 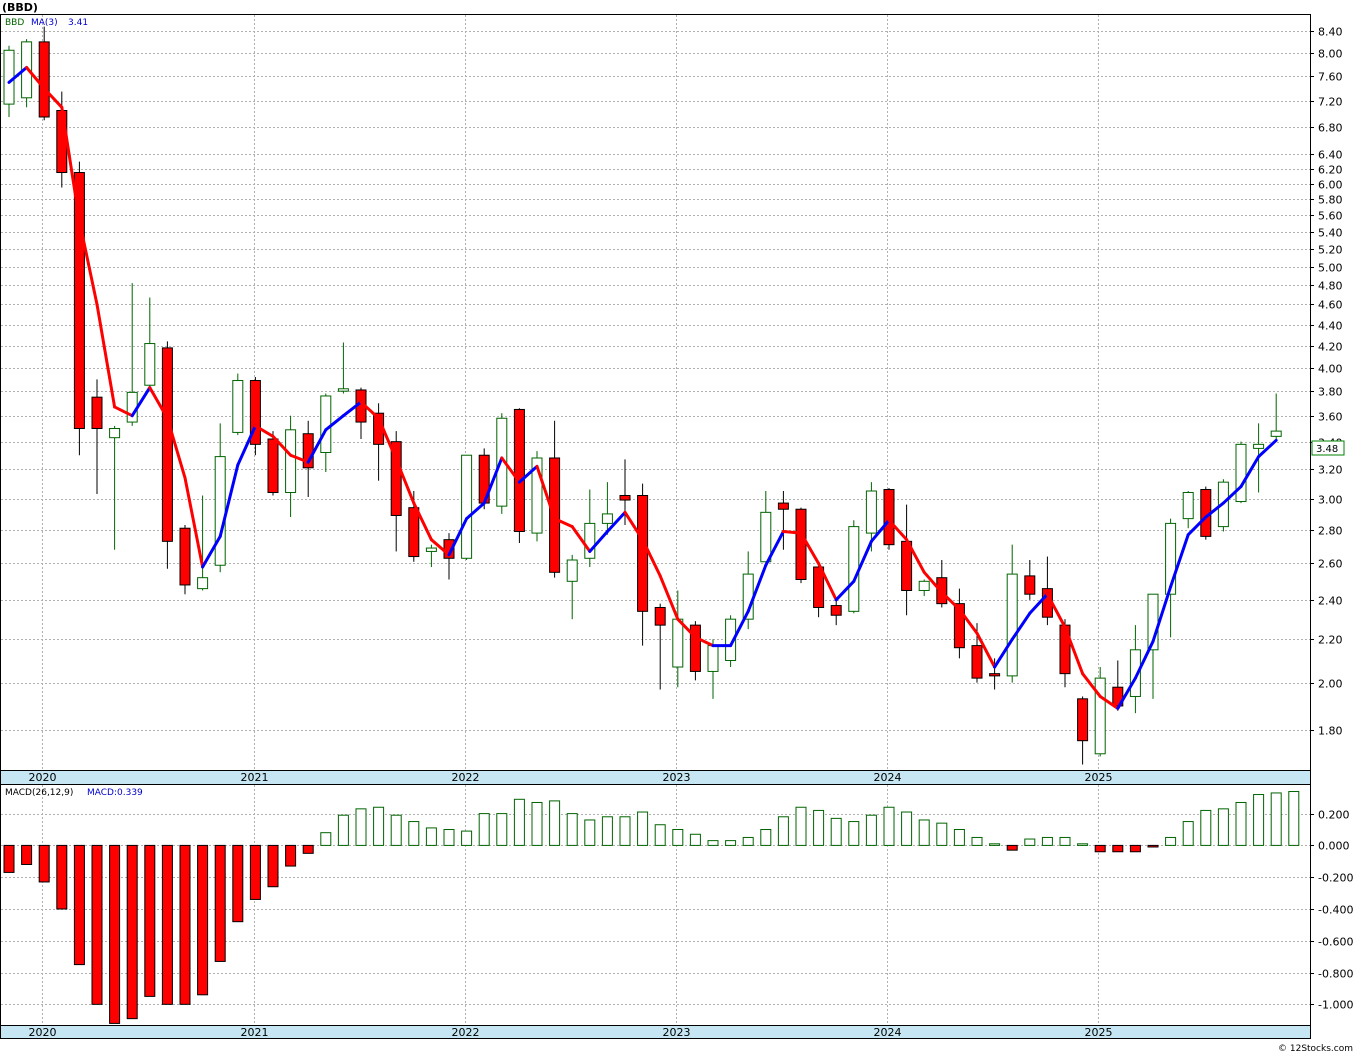 What do you see at coordinates (1099, 777) in the screenshot?
I see `year-label: 2025` at bounding box center [1099, 777].